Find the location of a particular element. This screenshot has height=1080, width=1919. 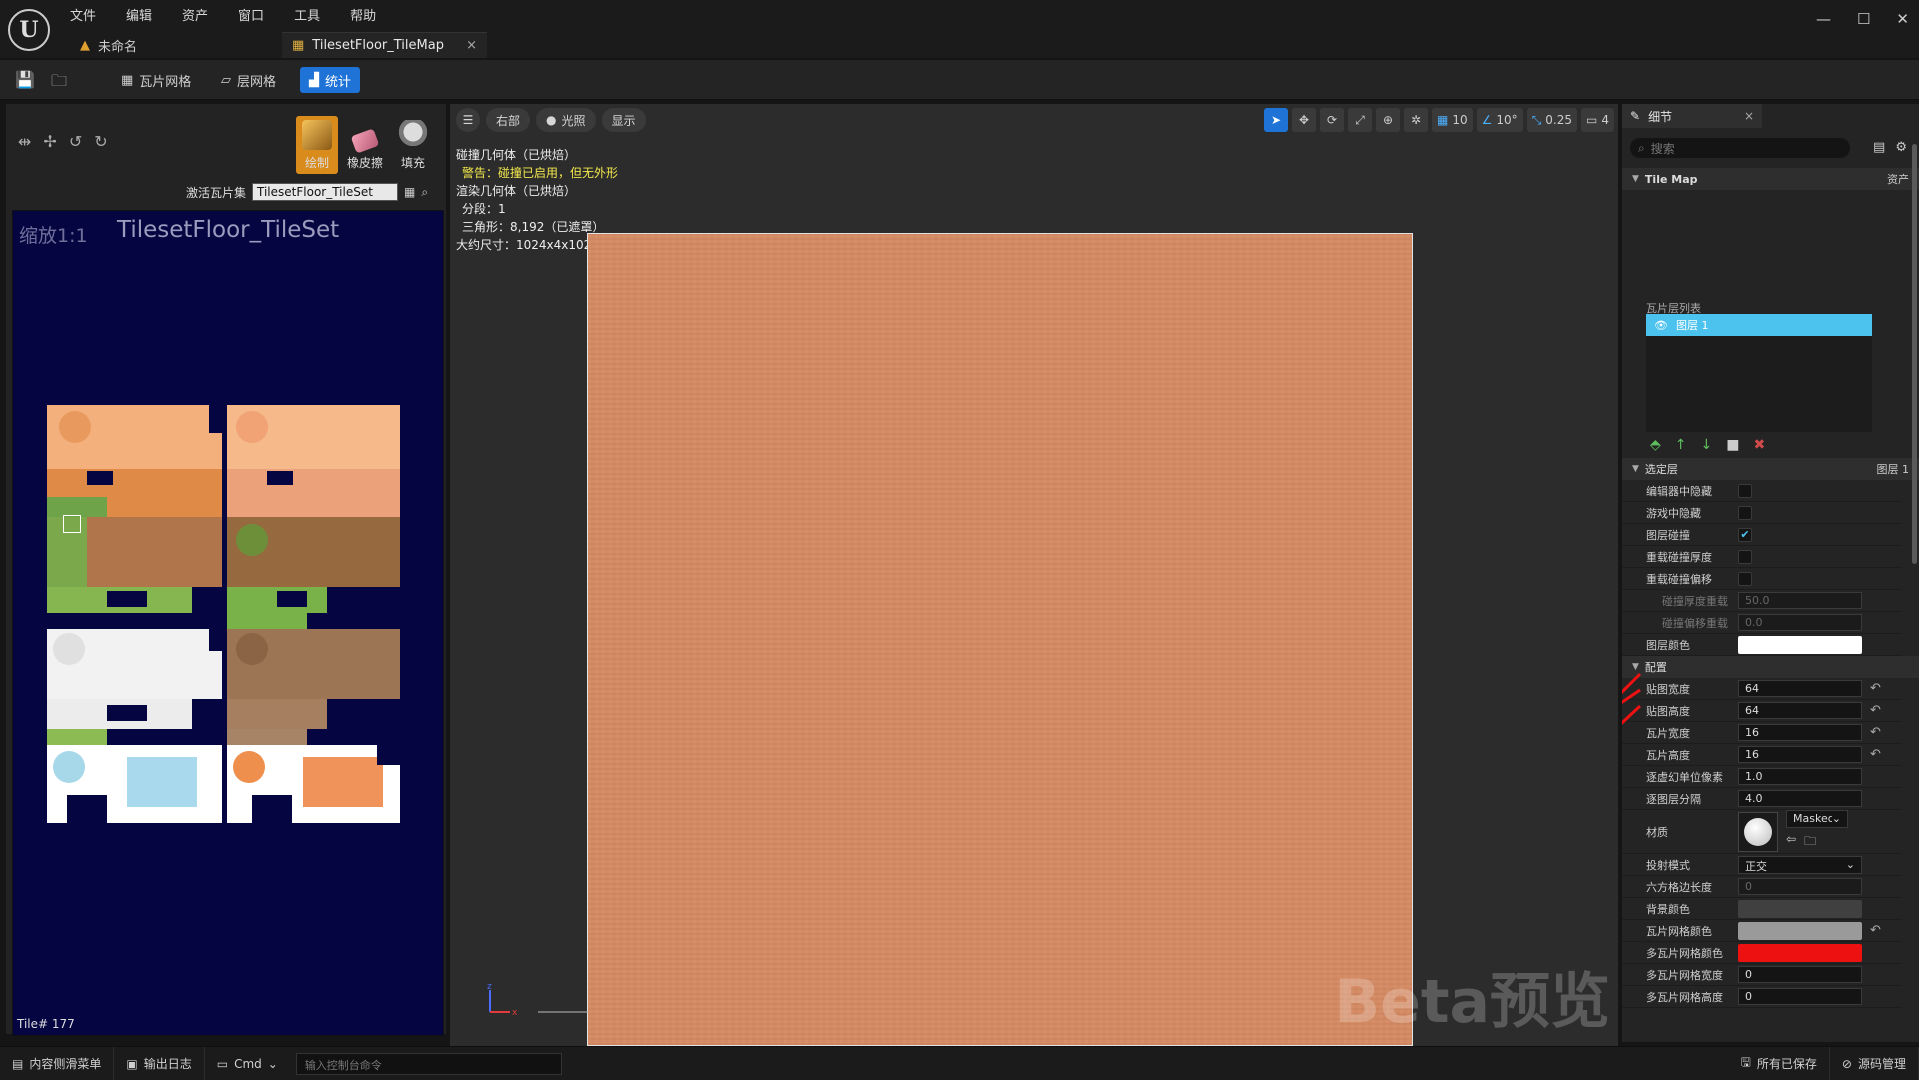

prop-label: 材质 is located at coordinates (1657, 832).